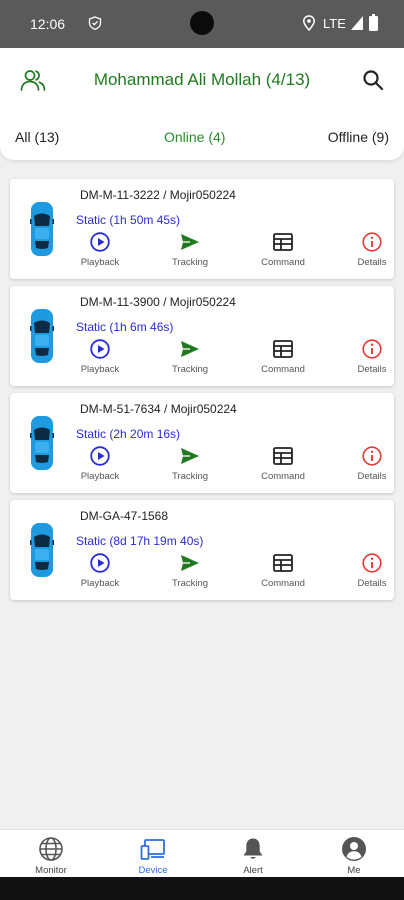 The image size is (404, 900). What do you see at coordinates (158, 302) in the screenshot?
I see `device-name: DM-M-11-3900 / Mojir050224` at bounding box center [158, 302].